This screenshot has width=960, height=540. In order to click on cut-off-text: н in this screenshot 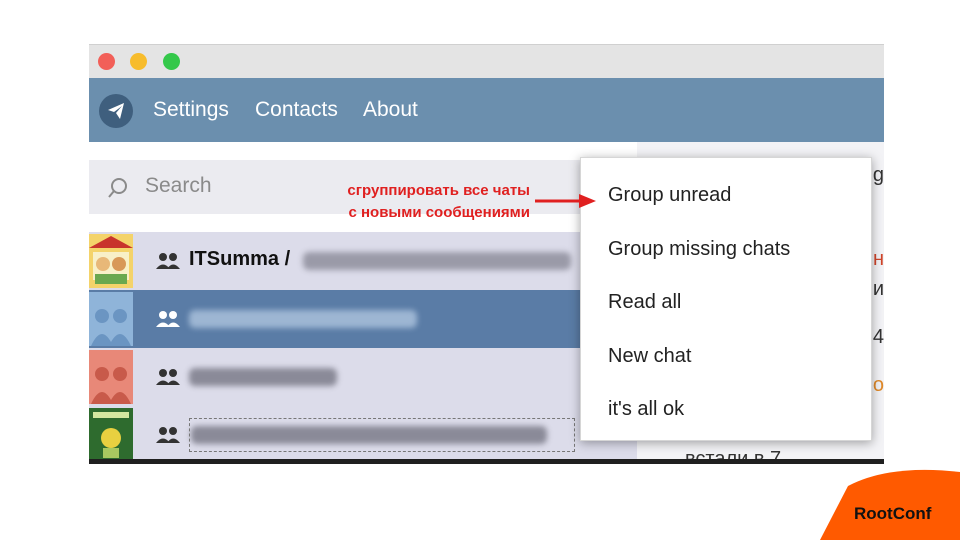, I will do `click(878, 259)`.